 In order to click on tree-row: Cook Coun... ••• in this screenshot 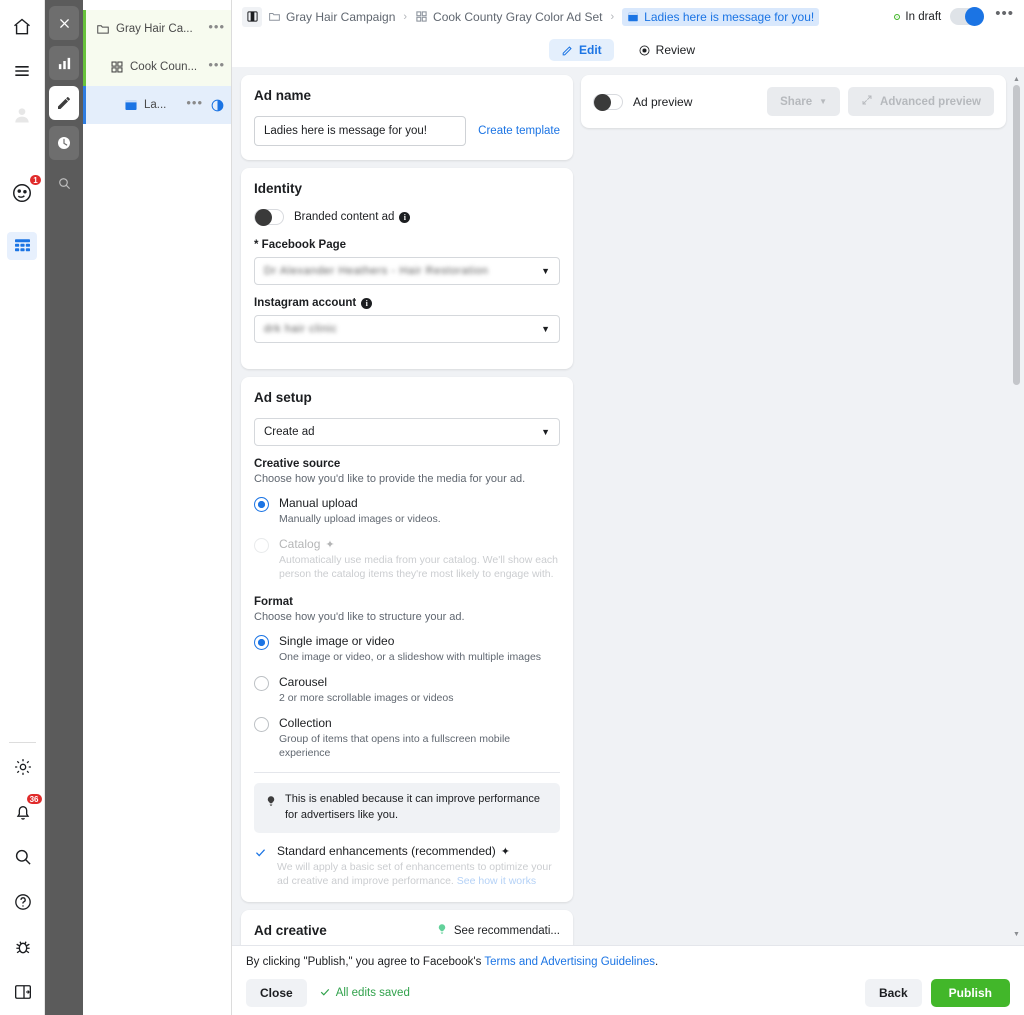, I will do `click(157, 67)`.